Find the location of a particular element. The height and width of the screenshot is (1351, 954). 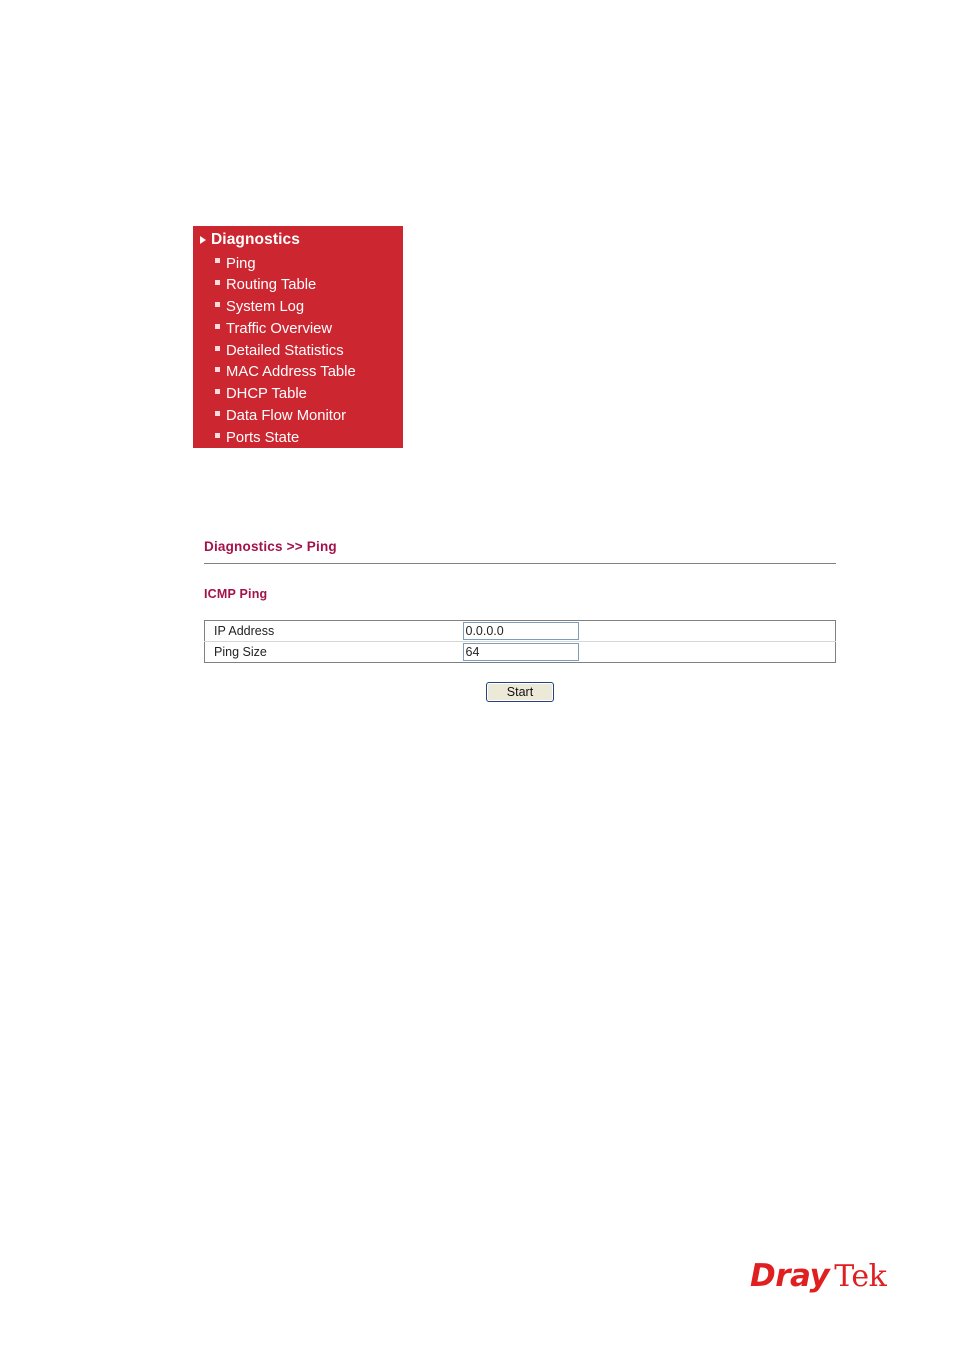

table-row: IP Address is located at coordinates (520, 631).